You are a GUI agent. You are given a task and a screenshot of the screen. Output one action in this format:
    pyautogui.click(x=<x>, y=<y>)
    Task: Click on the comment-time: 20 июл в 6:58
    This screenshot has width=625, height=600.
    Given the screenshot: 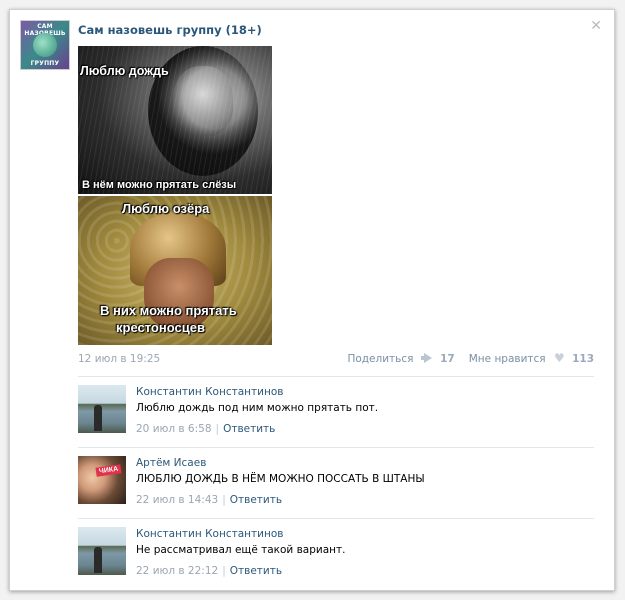 What is the action you would take?
    pyautogui.click(x=174, y=429)
    